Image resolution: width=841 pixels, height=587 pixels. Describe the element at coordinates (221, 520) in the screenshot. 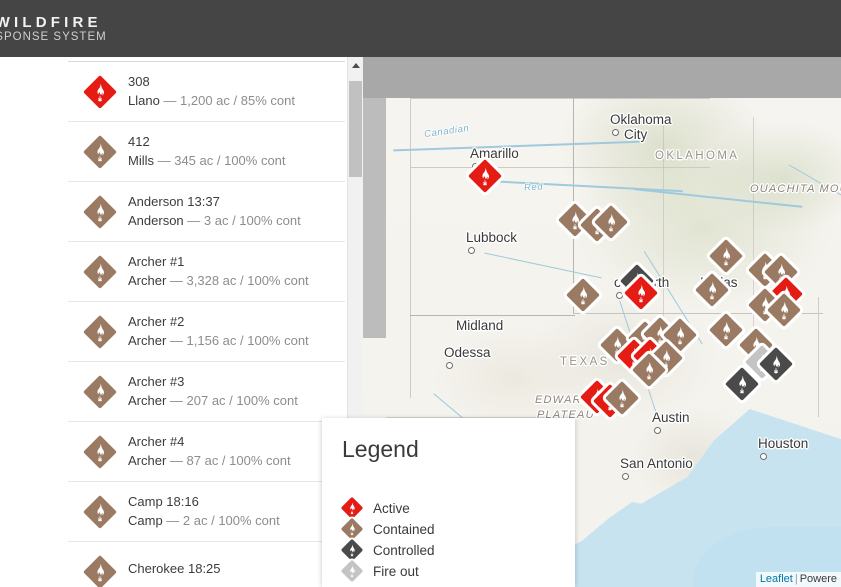

I see `fire-item-stats: — 2 ac / 100% cont` at that location.